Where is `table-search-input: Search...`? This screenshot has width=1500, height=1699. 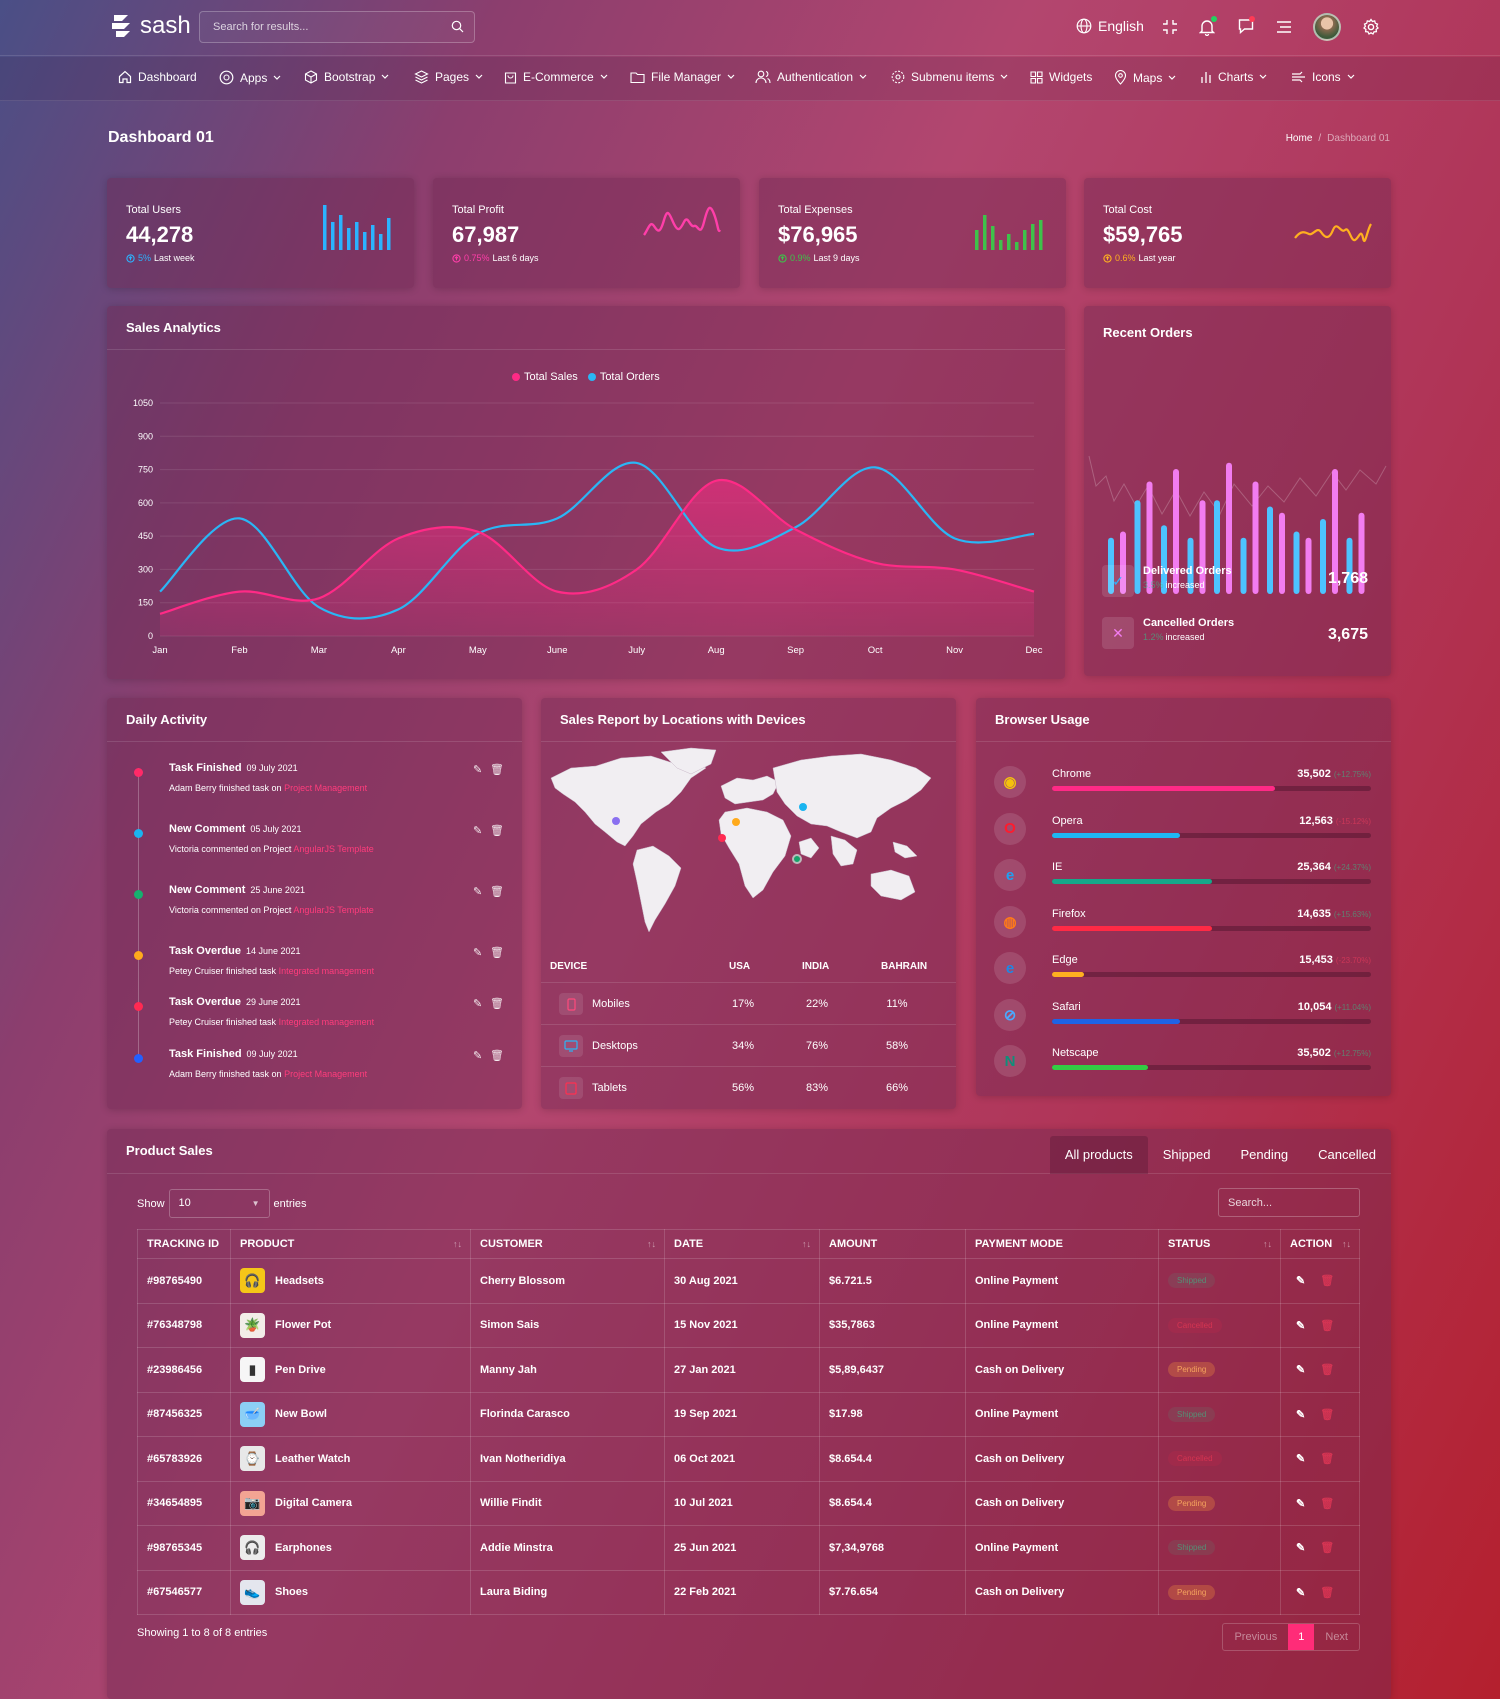 table-search-input: Search... is located at coordinates (1289, 1202).